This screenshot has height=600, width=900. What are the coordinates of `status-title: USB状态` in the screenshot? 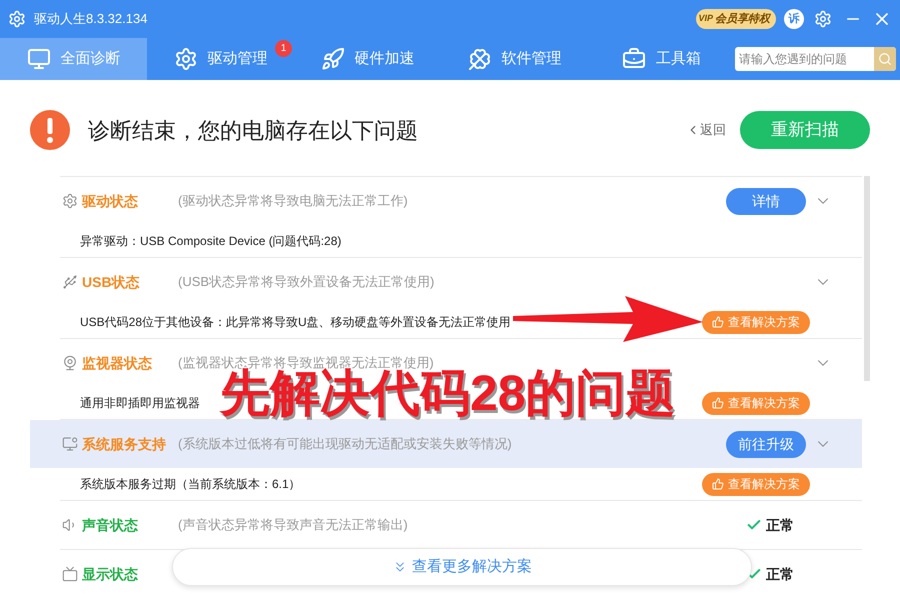 It's located at (111, 282).